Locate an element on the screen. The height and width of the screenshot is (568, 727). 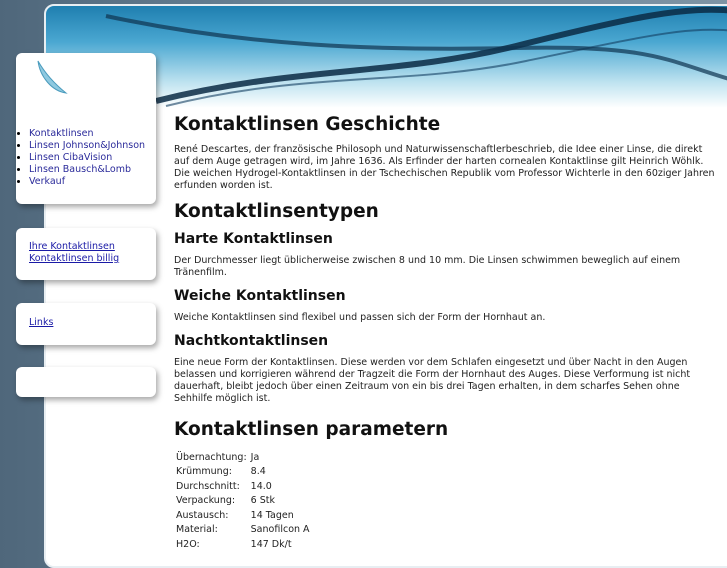
heading-history: Kontaktlinsen Geschichte is located at coordinates (307, 124).